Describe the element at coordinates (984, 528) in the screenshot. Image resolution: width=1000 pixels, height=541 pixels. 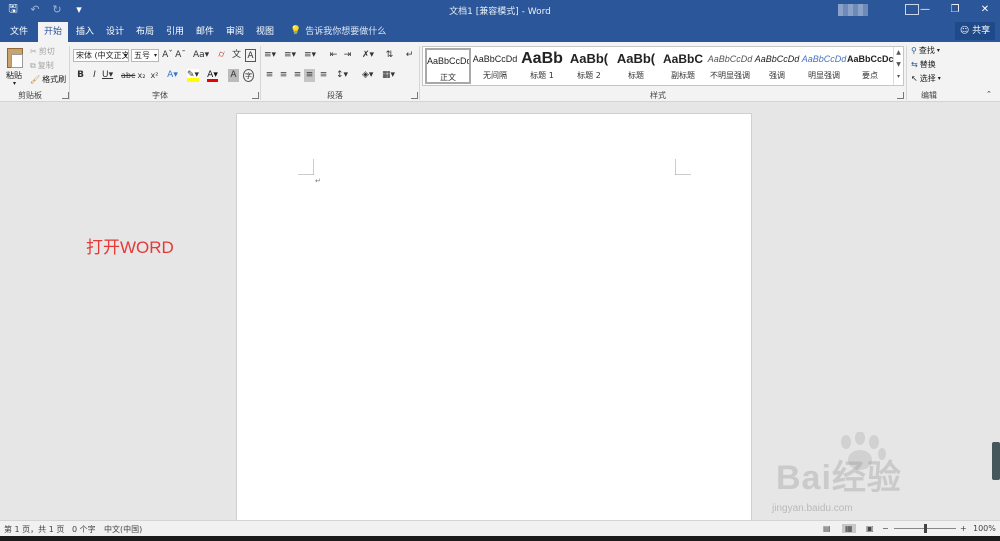
I see `zoom-level: 100%` at that location.